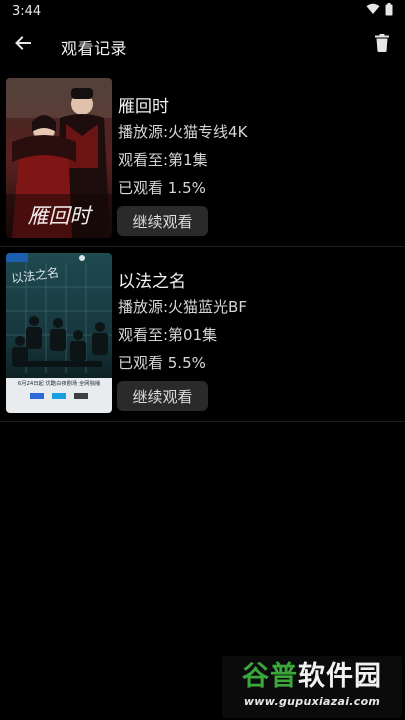 The width and height of the screenshot is (405, 720). What do you see at coordinates (163, 160) in the screenshot?
I see `item-episode: 观看至:第1集` at bounding box center [163, 160].